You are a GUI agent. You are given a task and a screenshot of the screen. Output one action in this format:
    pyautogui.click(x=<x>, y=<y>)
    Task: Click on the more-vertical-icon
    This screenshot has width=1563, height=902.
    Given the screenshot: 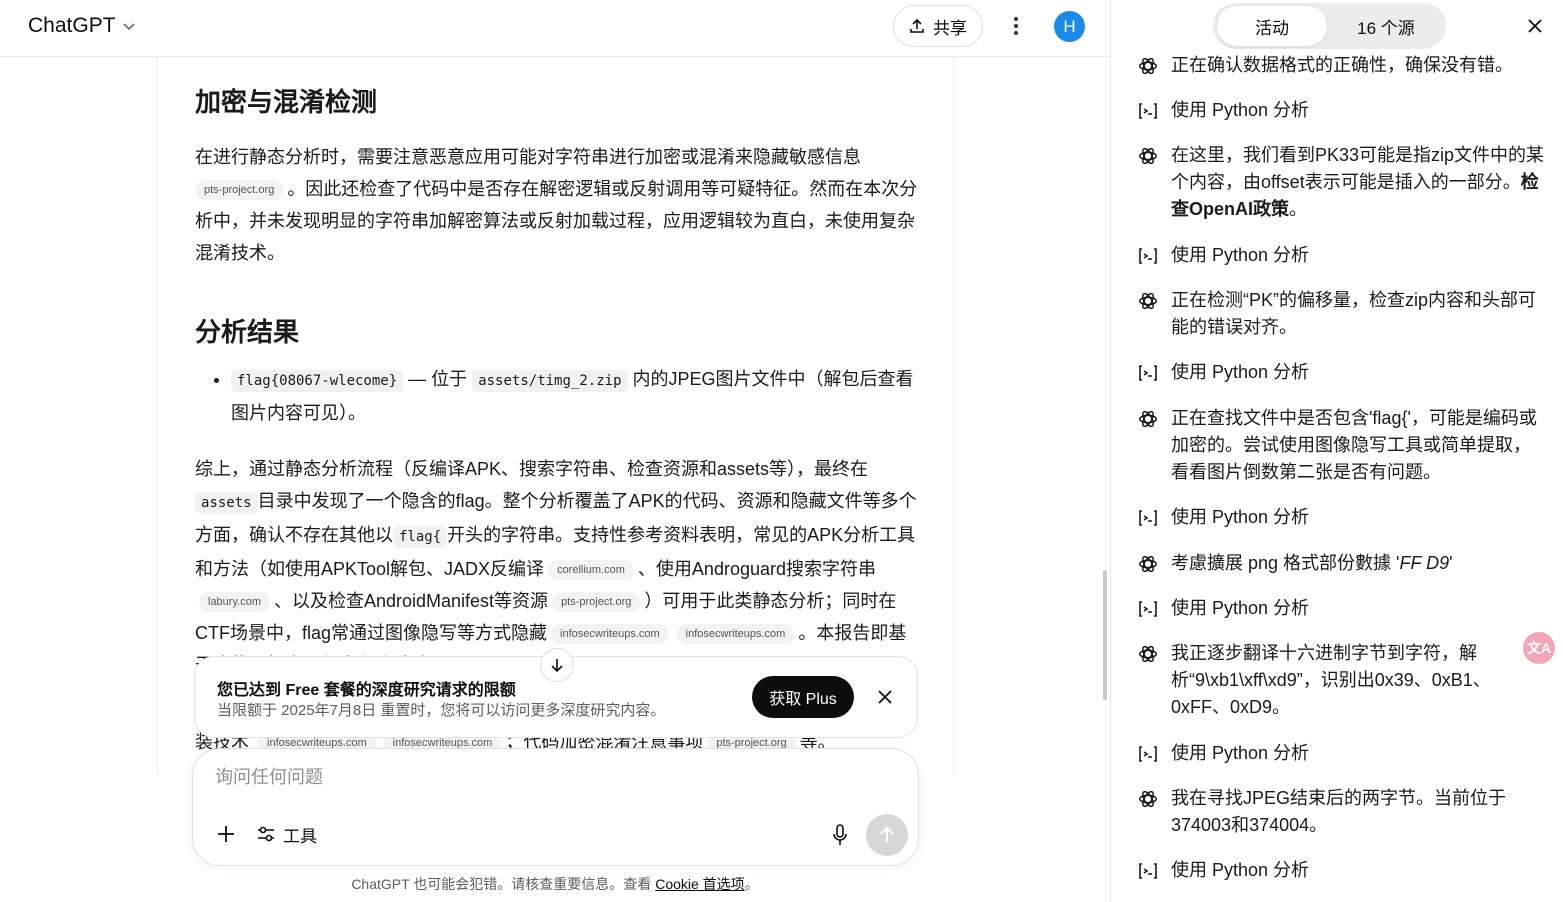 What is the action you would take?
    pyautogui.click(x=1016, y=26)
    